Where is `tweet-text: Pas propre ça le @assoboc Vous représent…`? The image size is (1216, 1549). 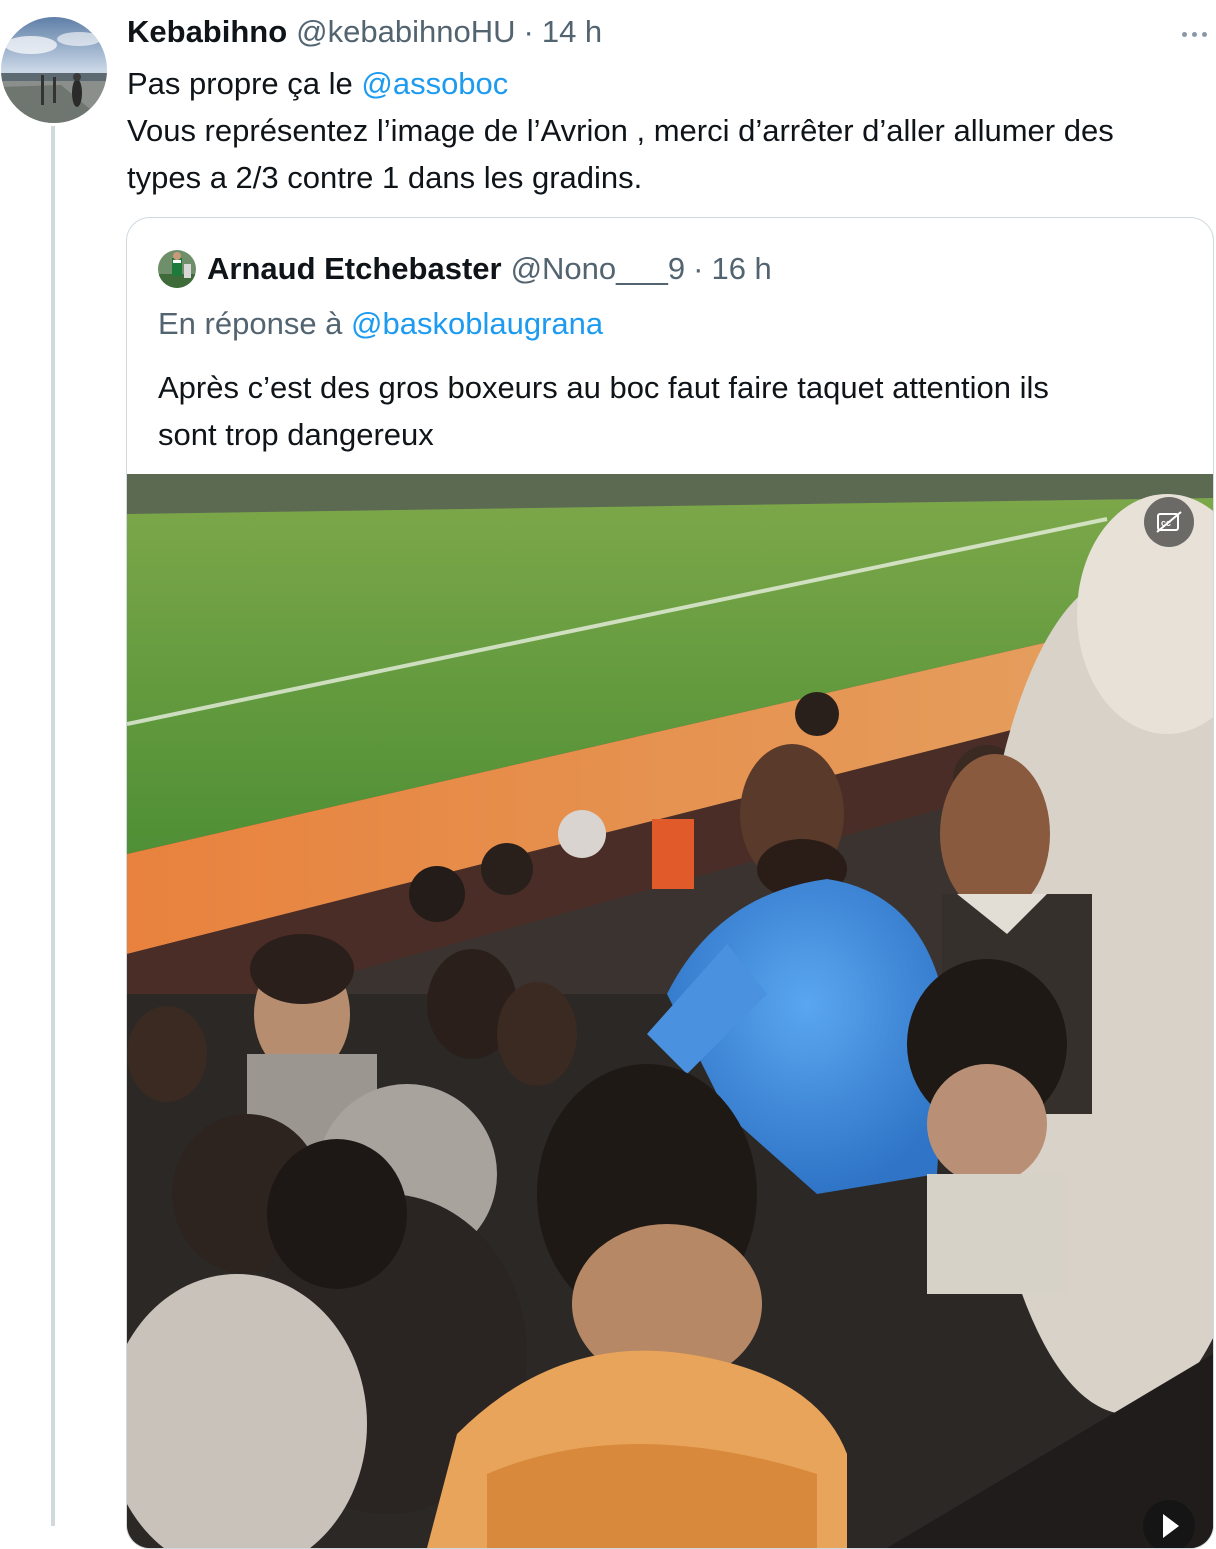
tweet-text: Pas propre ça le @assoboc Vous représent… is located at coordinates (671, 130).